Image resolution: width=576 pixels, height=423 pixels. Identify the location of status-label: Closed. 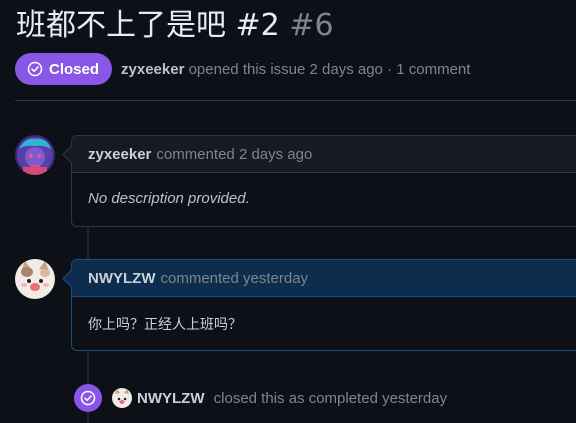
(74, 69).